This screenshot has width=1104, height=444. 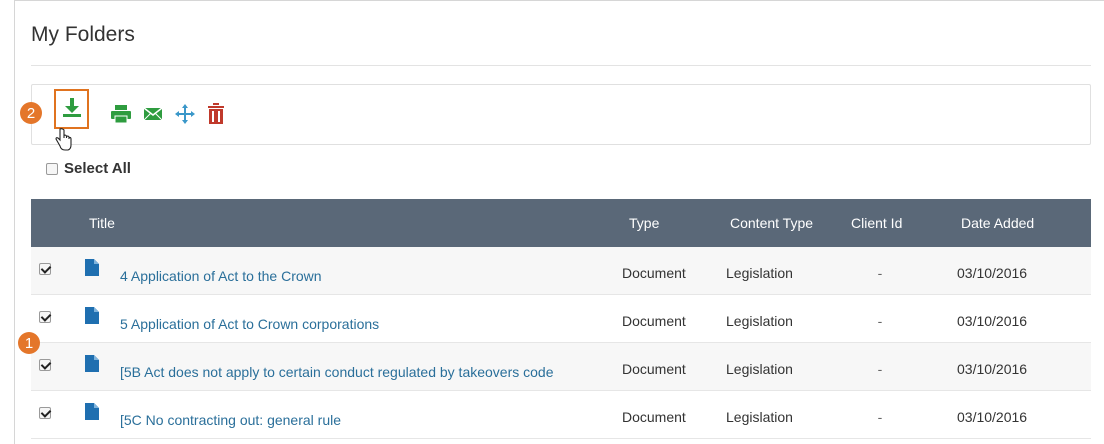 What do you see at coordinates (771, 223) in the screenshot?
I see `column-header-content-type: Content Type` at bounding box center [771, 223].